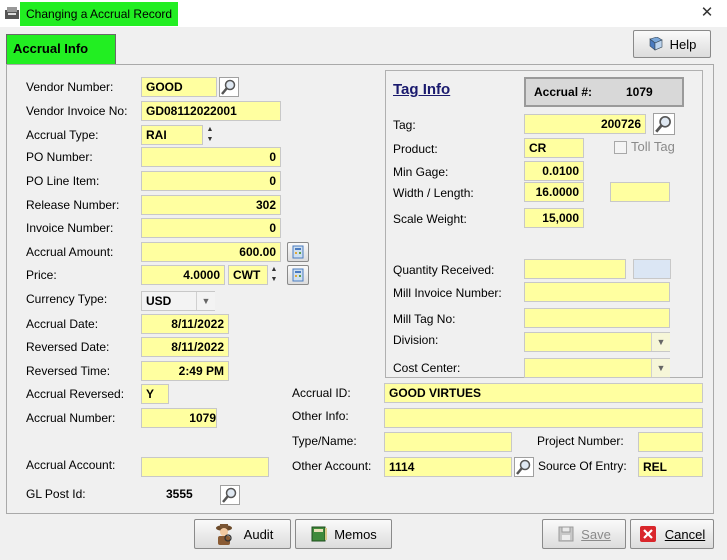  I want to click on help-button-label: Help, so click(683, 44).